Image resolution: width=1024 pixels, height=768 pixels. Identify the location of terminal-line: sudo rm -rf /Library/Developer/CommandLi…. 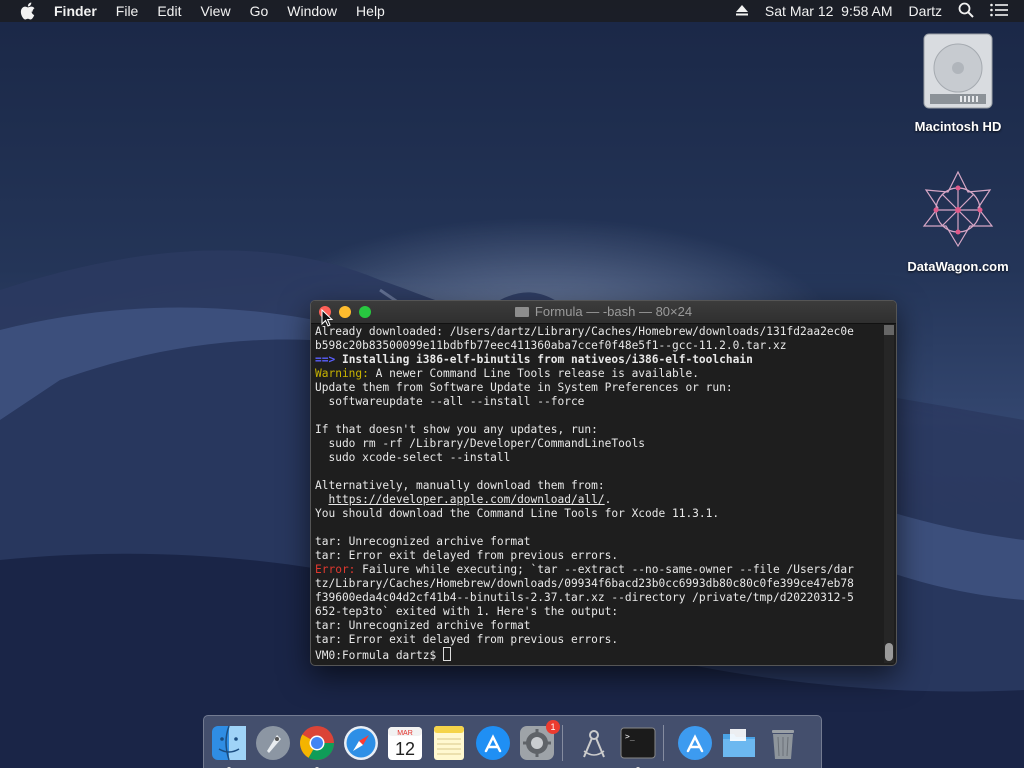
(598, 444).